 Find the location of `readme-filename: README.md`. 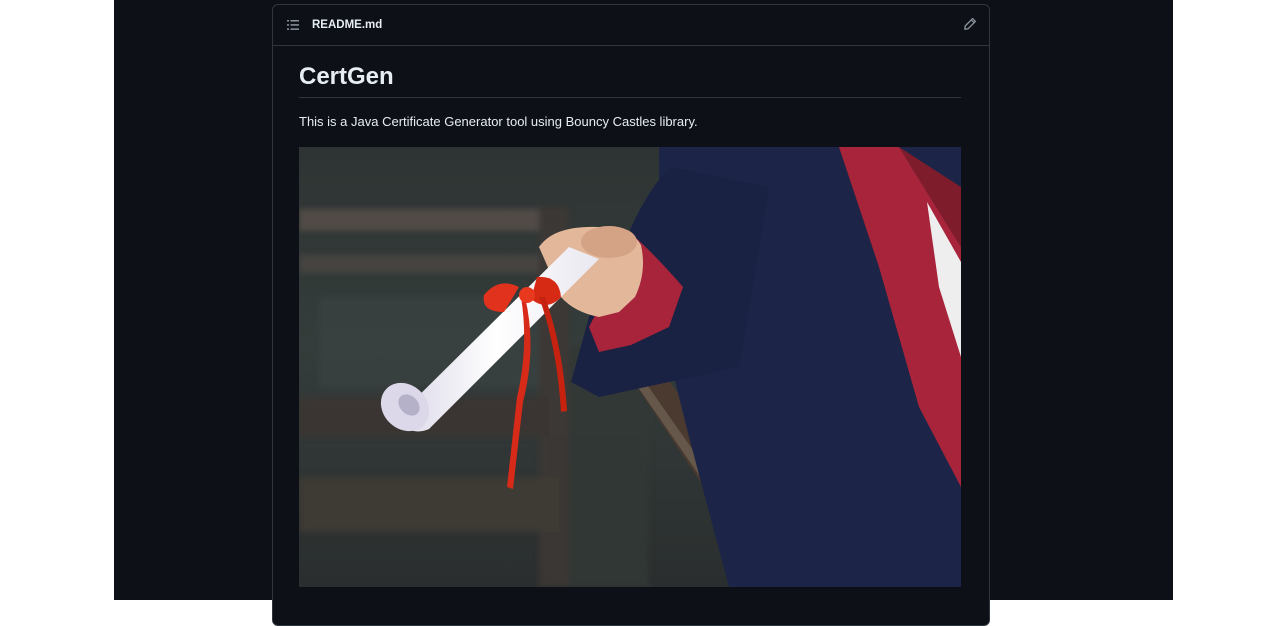

readme-filename: README.md is located at coordinates (347, 25).